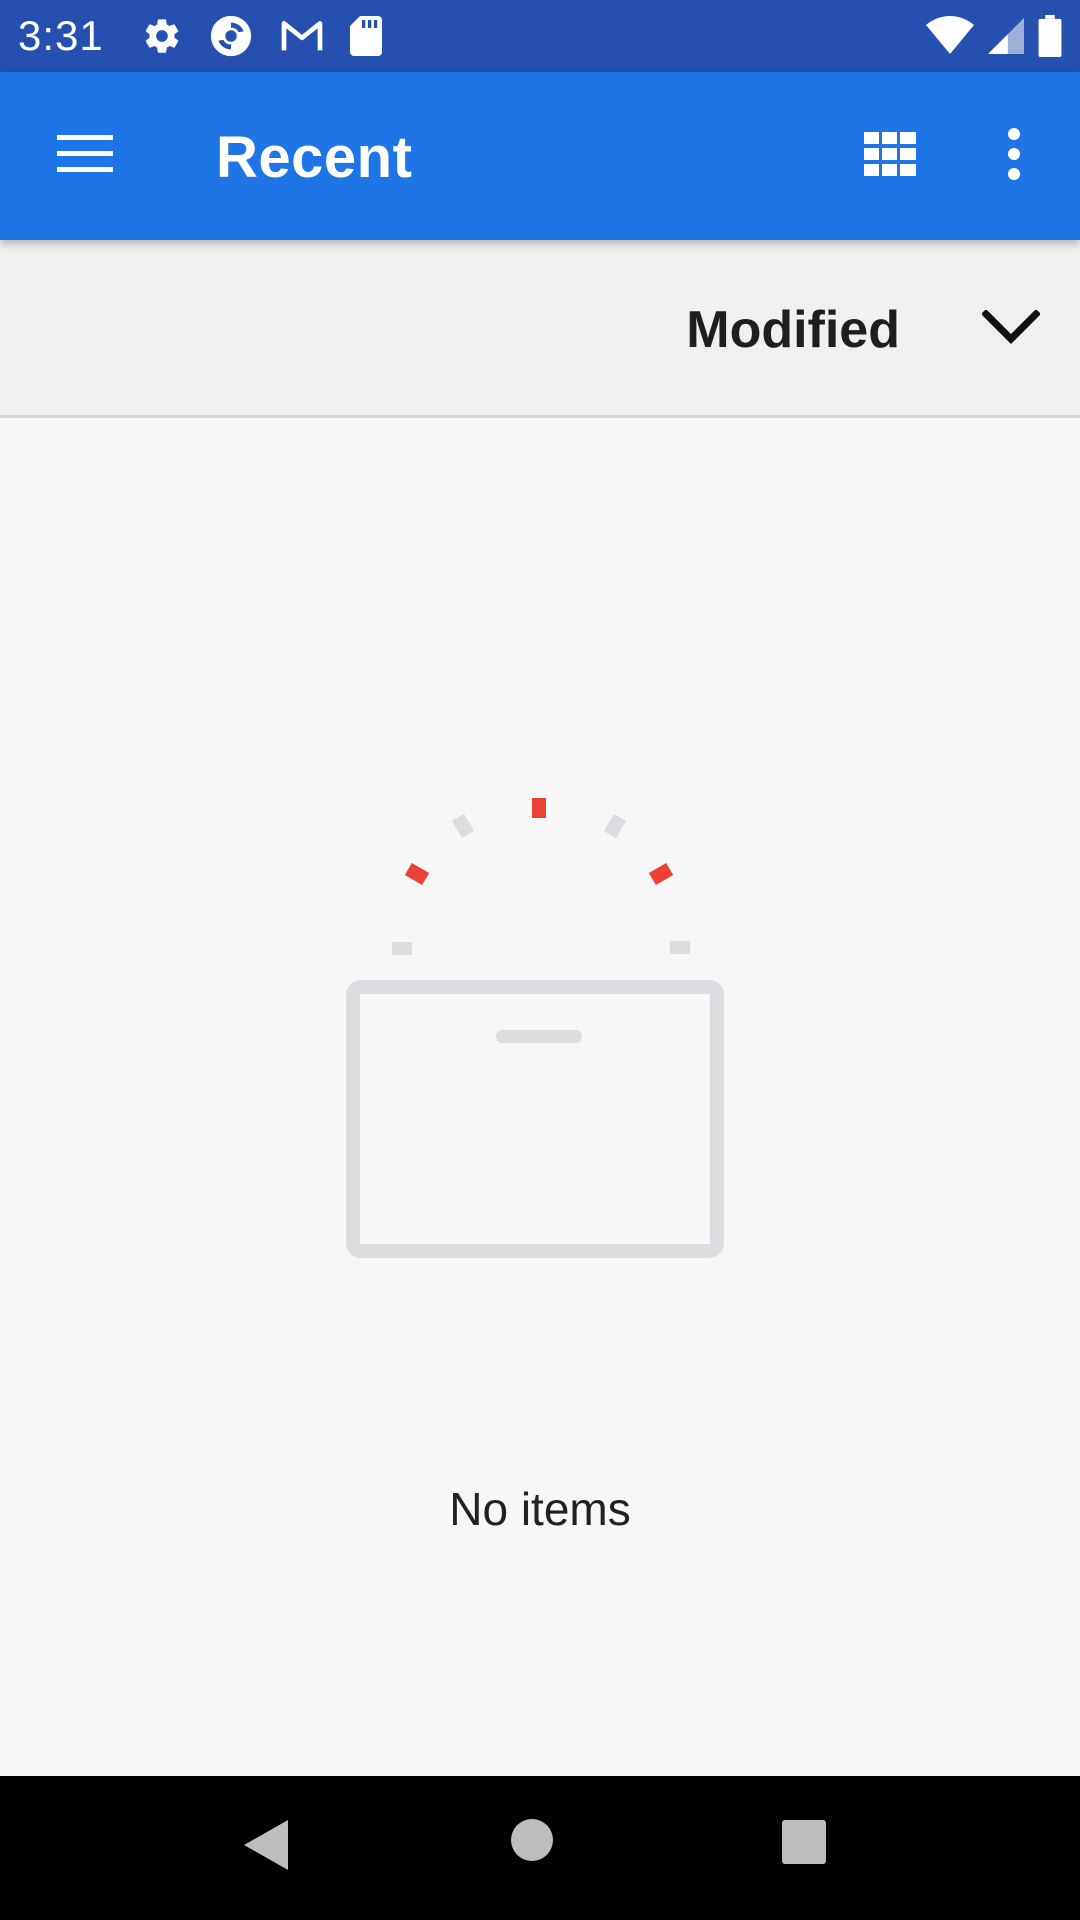  What do you see at coordinates (532, 1842) in the screenshot?
I see `home-icon` at bounding box center [532, 1842].